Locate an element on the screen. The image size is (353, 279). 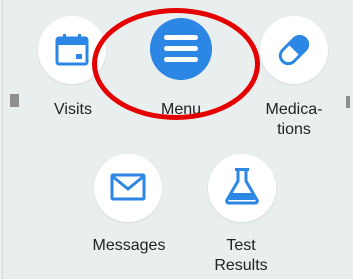
calendar-icon is located at coordinates (72, 50).